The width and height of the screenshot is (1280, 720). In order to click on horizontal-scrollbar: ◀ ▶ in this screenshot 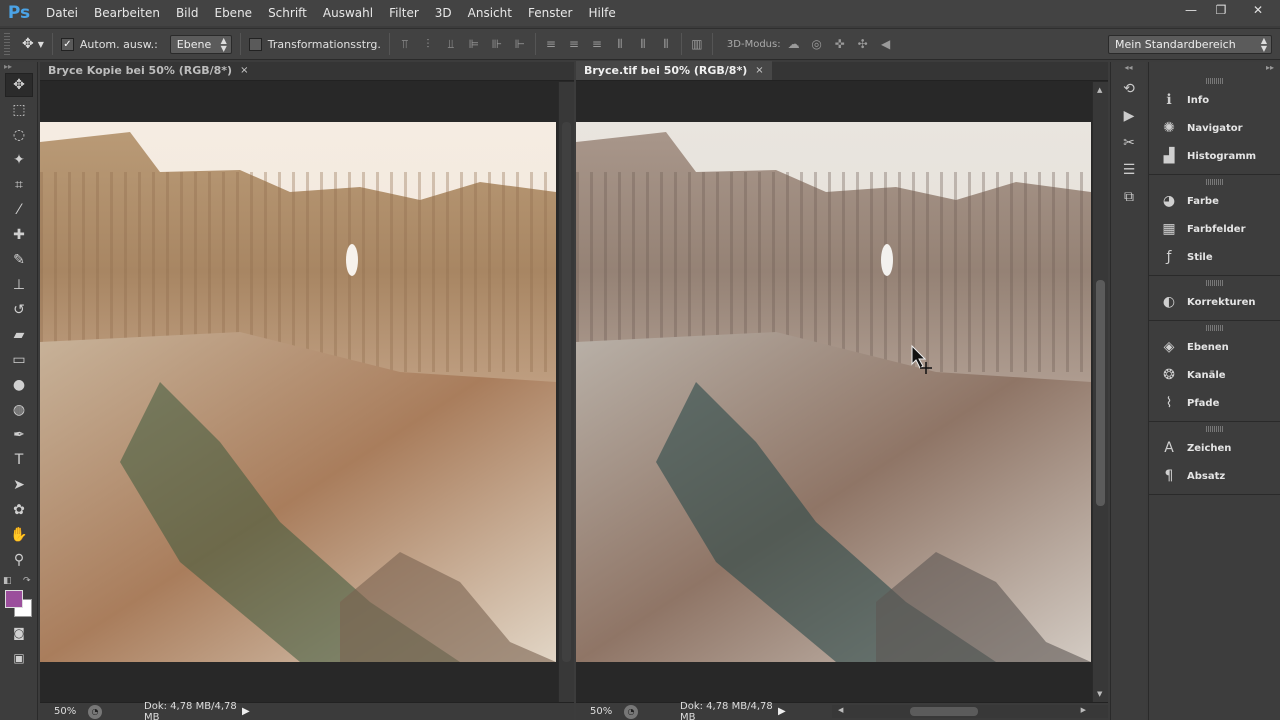, I will do `click(970, 711)`.